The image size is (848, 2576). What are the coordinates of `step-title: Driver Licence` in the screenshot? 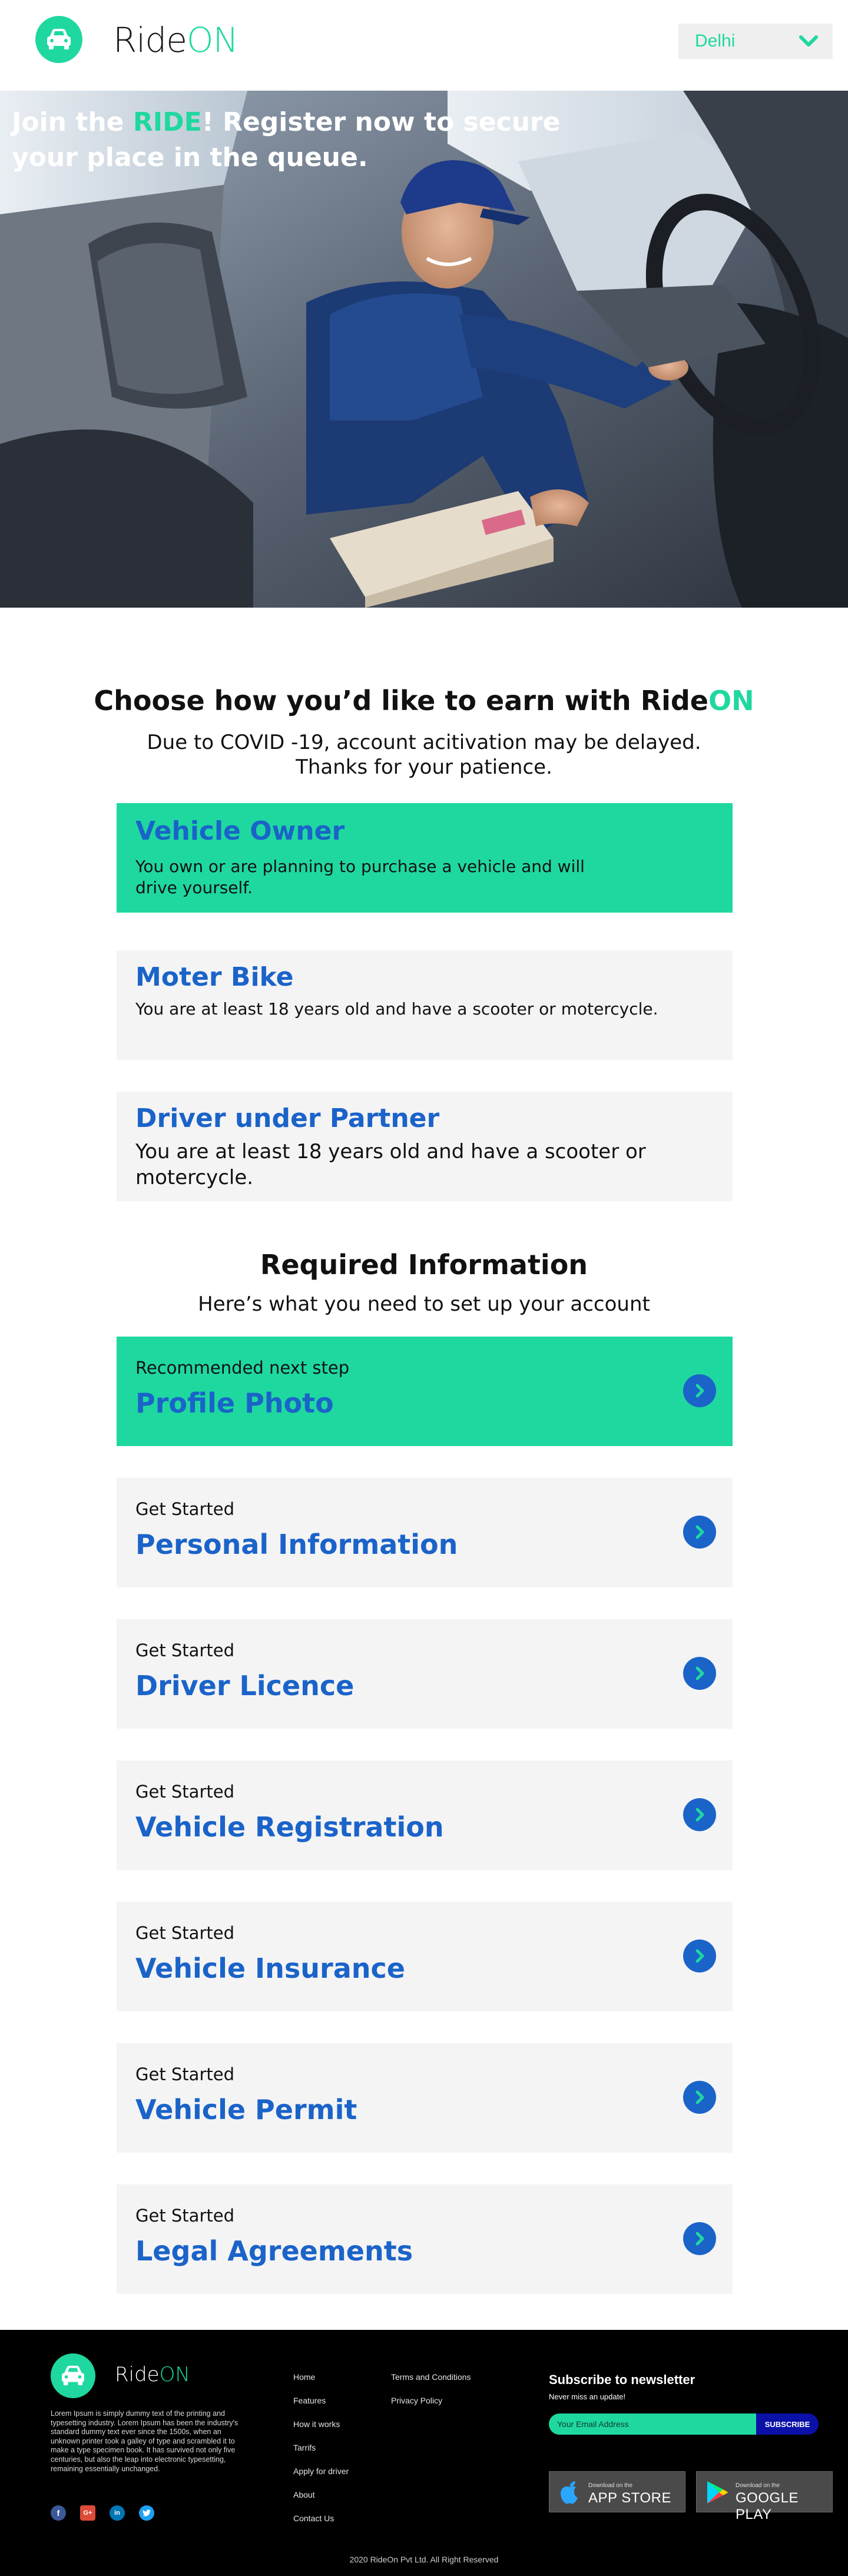 It's located at (245, 1686).